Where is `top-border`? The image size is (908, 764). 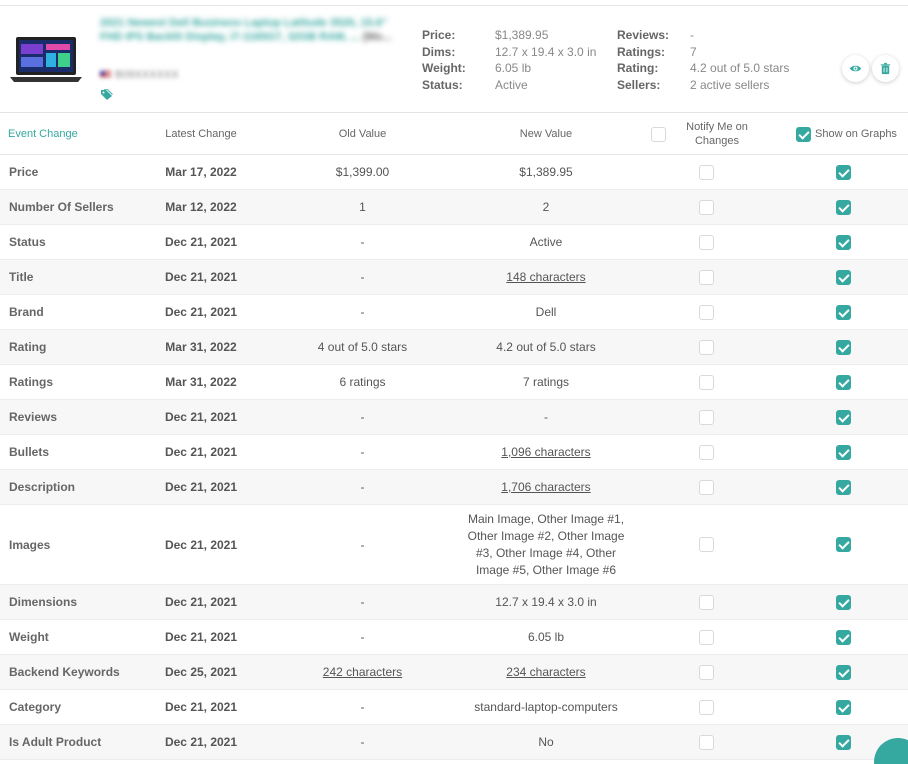
top-border is located at coordinates (454, 3).